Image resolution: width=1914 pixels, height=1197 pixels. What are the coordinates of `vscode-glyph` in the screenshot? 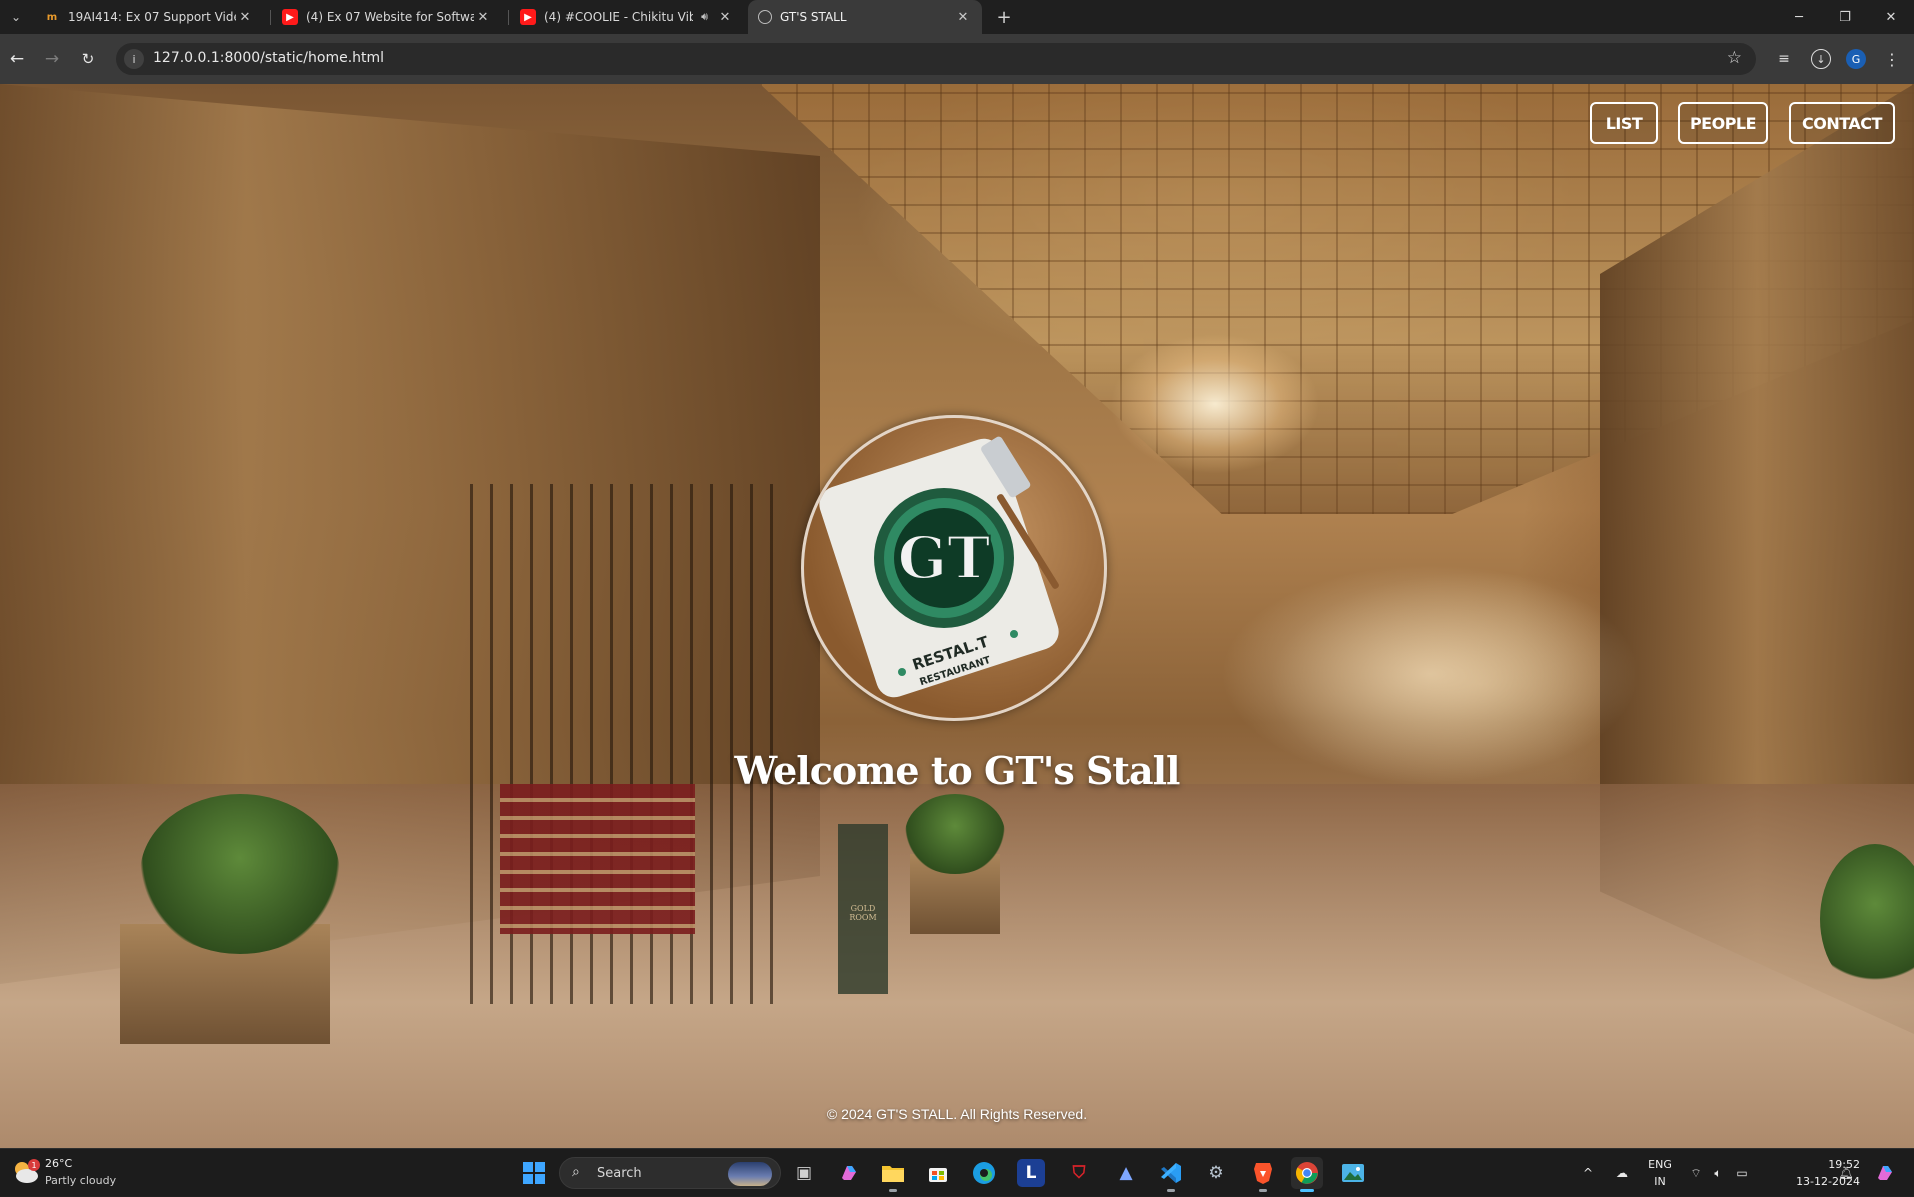 It's located at (1171, 1173).